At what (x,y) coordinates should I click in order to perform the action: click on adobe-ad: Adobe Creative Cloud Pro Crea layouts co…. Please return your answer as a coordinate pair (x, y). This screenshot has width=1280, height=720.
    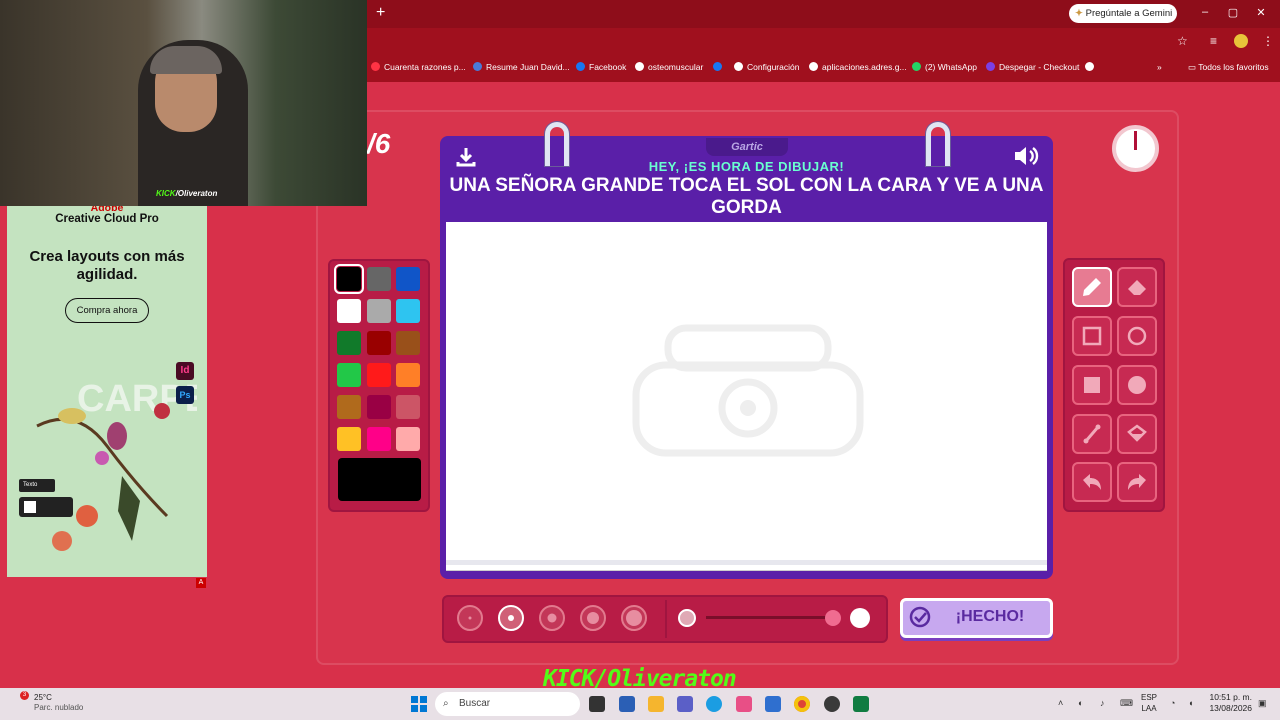
    Looking at the image, I should click on (107, 391).